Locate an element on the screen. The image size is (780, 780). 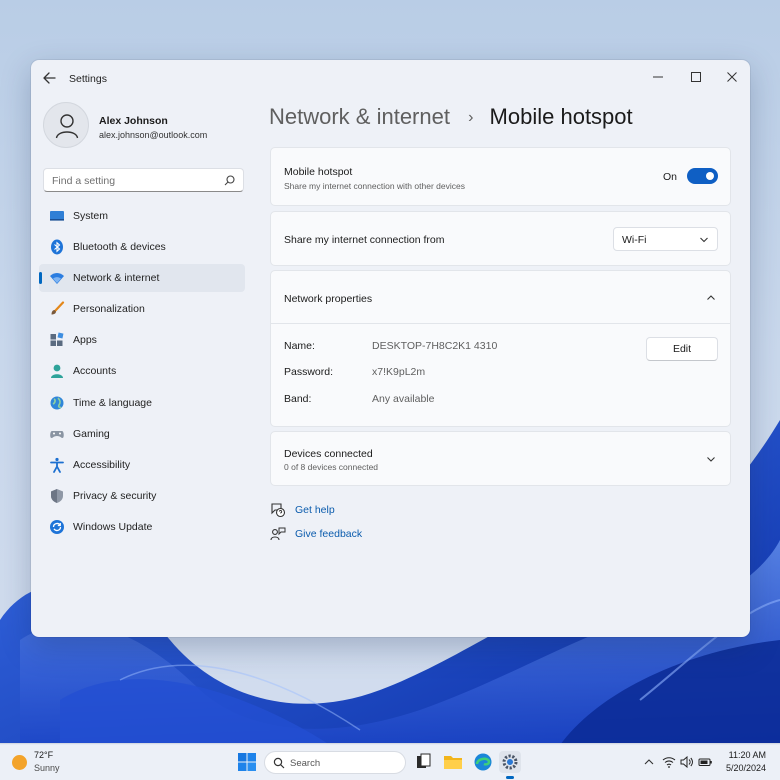
devices-connected-title: Devices connected is located at coordinates (328, 454).